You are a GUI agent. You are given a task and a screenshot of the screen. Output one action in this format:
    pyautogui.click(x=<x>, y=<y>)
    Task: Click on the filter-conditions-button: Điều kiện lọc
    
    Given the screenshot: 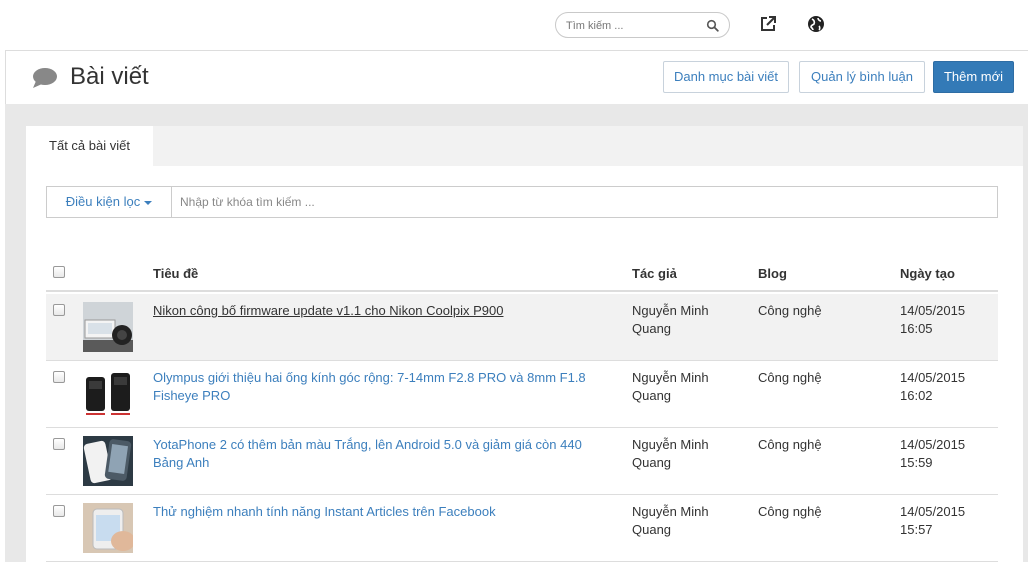 What is the action you would take?
    pyautogui.click(x=109, y=202)
    